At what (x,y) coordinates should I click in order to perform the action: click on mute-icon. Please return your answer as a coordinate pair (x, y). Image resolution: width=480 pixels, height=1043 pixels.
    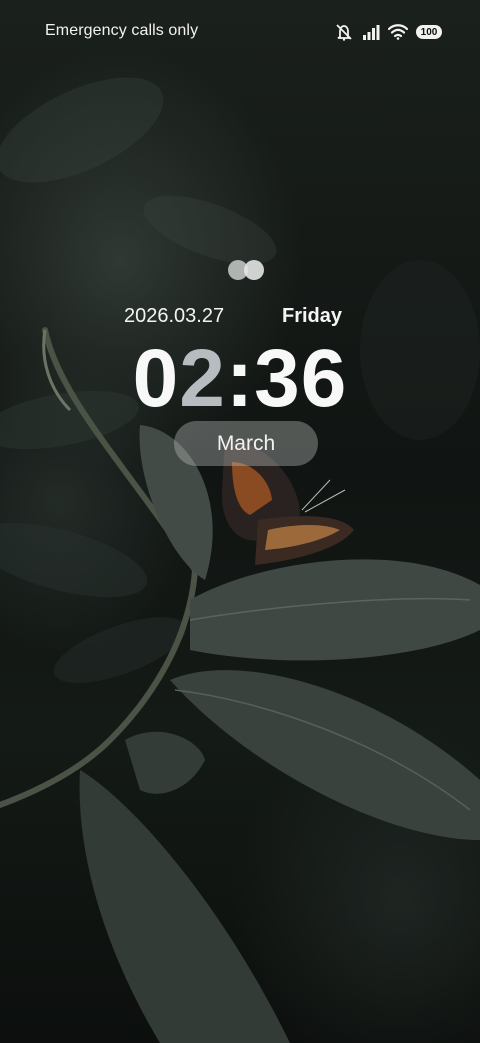
    Looking at the image, I should click on (344, 32).